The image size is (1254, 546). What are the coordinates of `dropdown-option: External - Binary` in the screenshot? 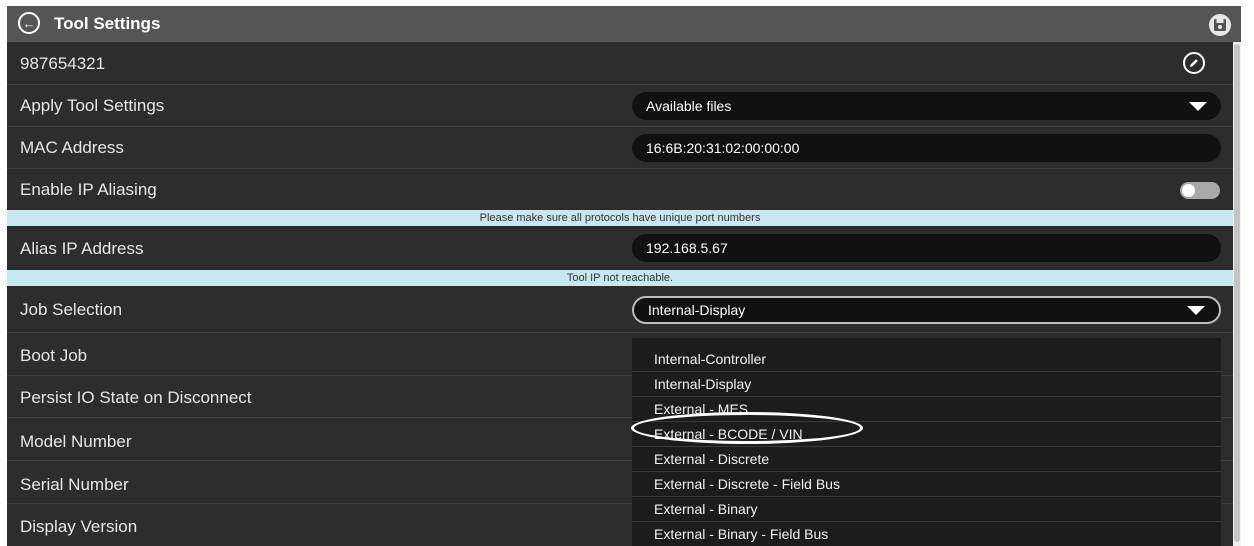 It's located at (926, 509).